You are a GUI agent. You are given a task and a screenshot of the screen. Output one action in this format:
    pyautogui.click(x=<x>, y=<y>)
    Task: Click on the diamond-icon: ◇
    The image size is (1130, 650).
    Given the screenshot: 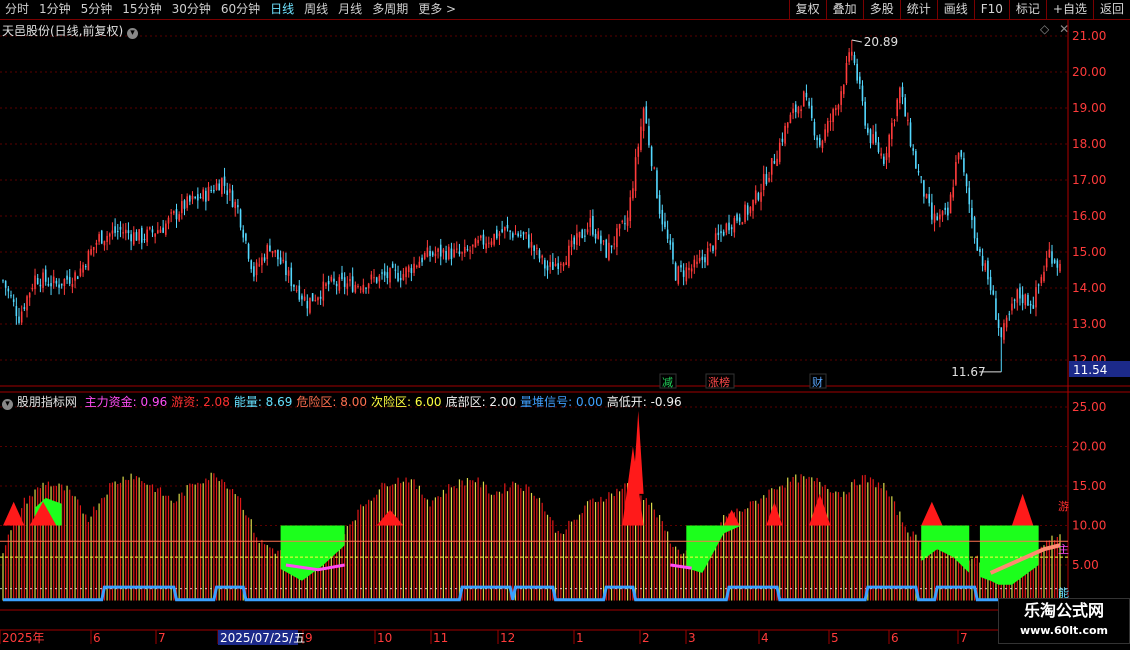 What is the action you would take?
    pyautogui.click(x=1044, y=29)
    